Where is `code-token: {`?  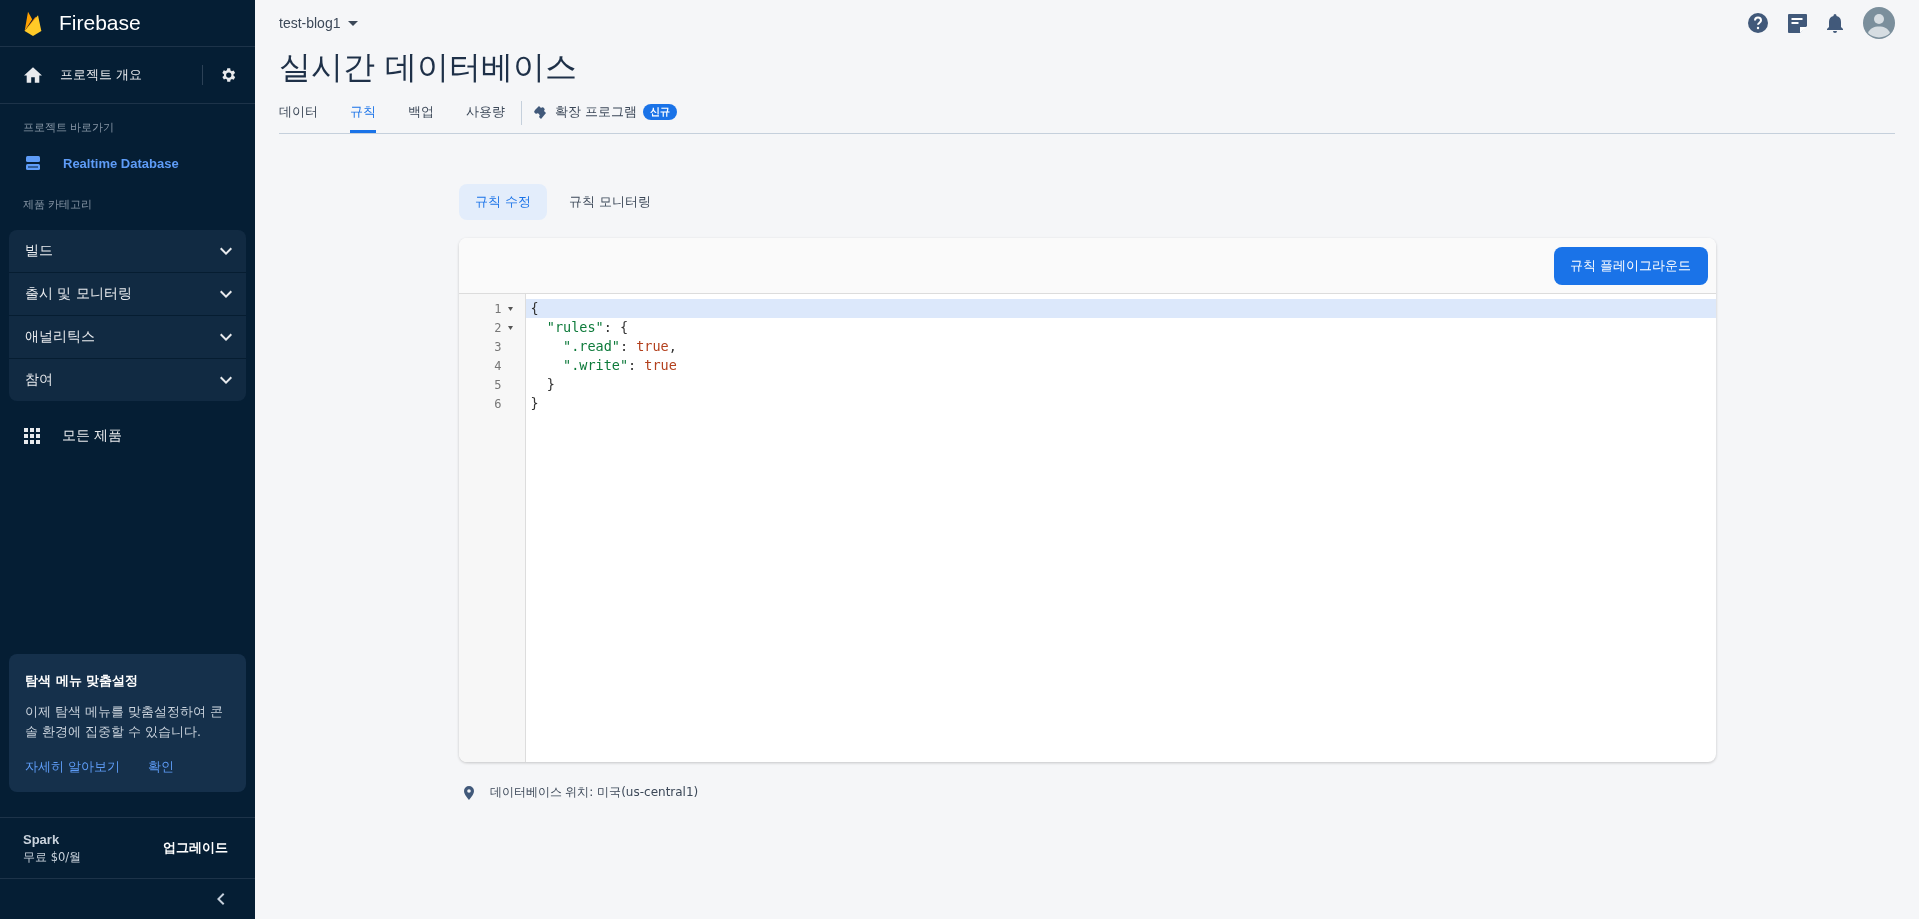
code-token: { is located at coordinates (534, 308).